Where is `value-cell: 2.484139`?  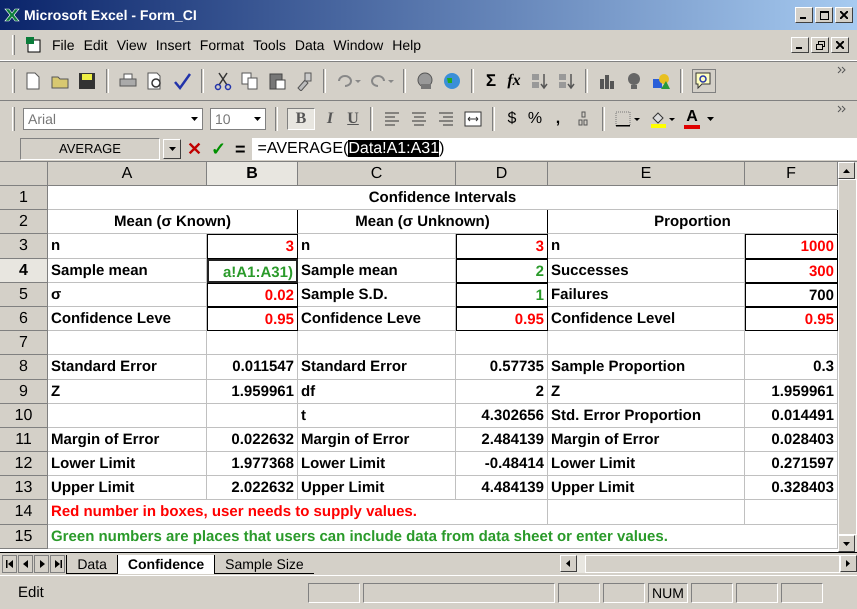
value-cell: 2.484139 is located at coordinates (502, 440).